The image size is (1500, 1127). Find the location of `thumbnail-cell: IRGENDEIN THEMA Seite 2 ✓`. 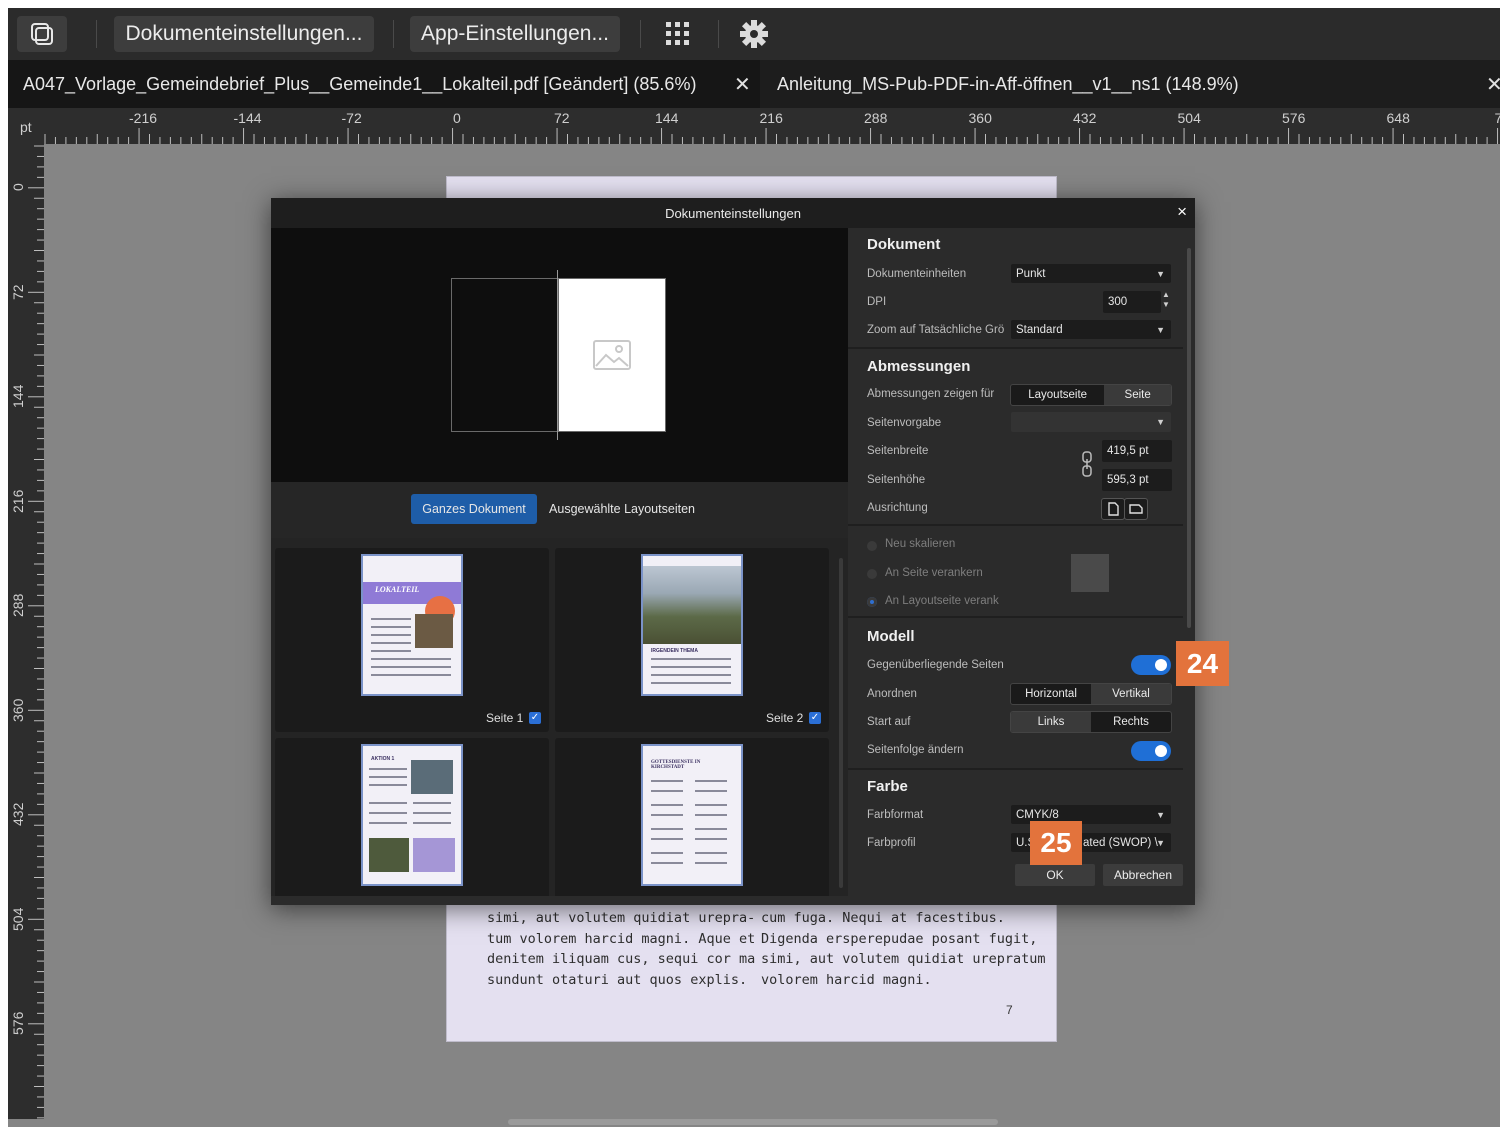

thumbnail-cell: IRGENDEIN THEMA Seite 2 ✓ is located at coordinates (692, 640).